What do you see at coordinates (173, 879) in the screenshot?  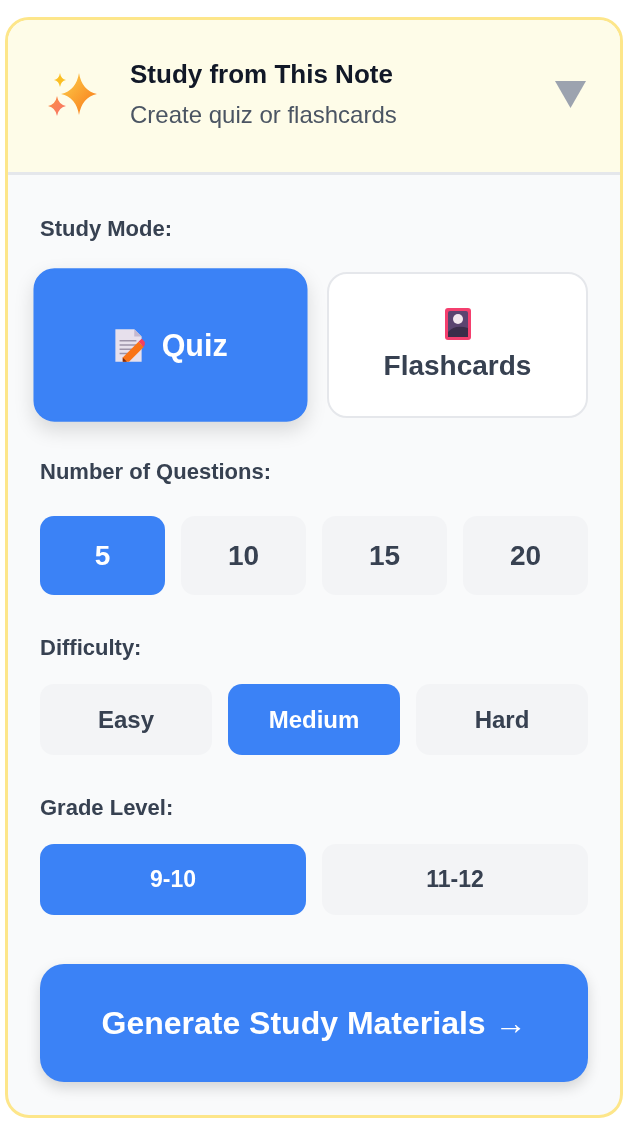 I see `grade-level-button: 9-10` at bounding box center [173, 879].